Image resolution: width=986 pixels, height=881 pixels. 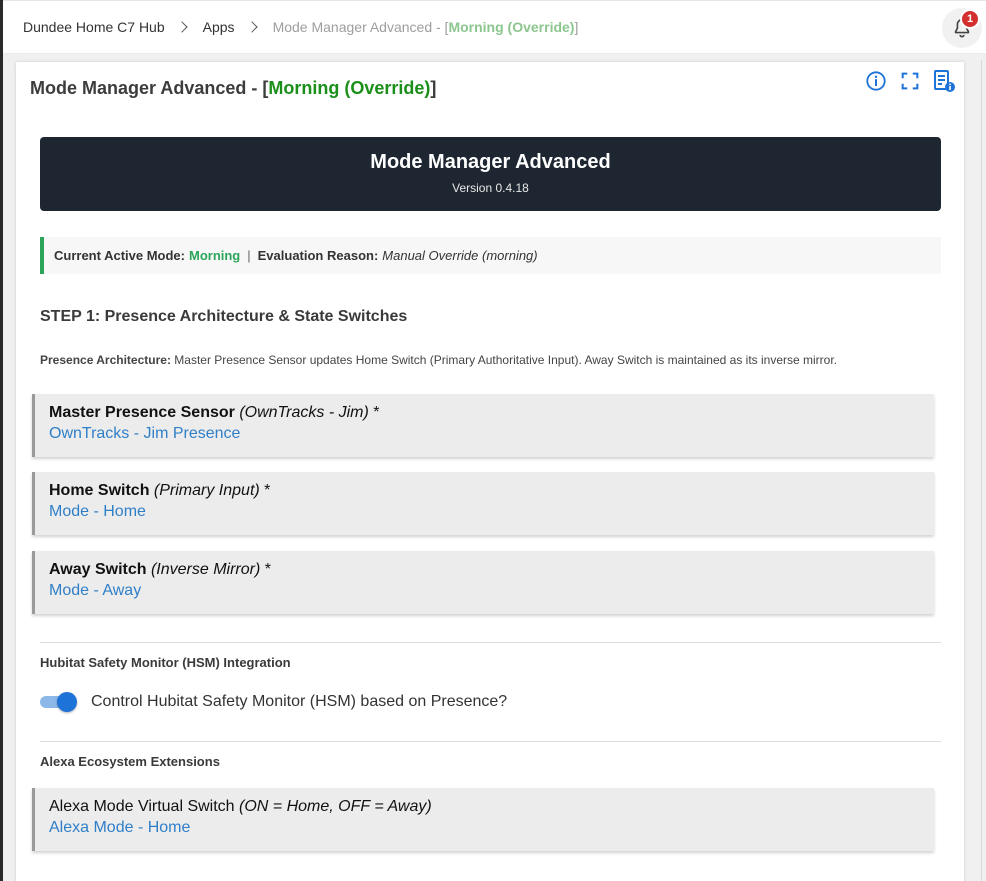 What do you see at coordinates (490, 188) in the screenshot?
I see `banner-version: Version 0.4.18` at bounding box center [490, 188].